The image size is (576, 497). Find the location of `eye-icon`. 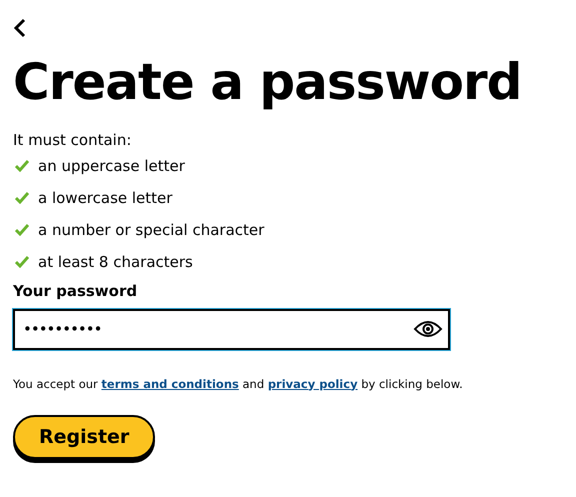

eye-icon is located at coordinates (428, 328).